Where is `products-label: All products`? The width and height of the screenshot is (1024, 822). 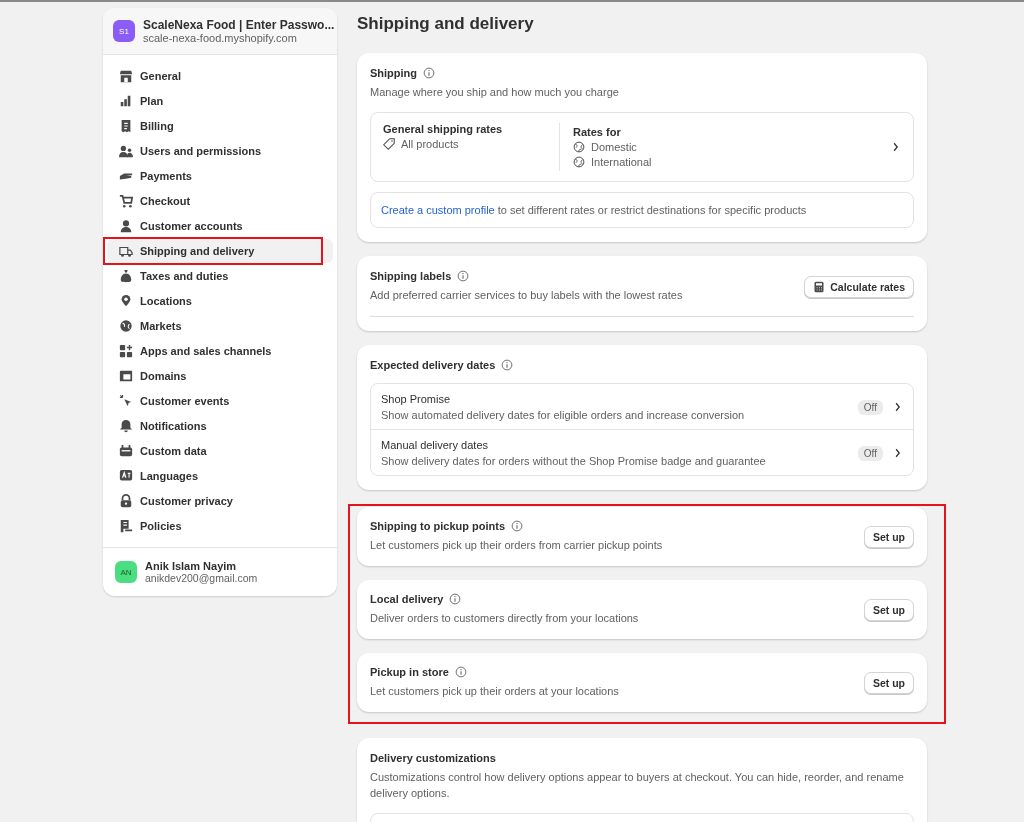
products-label: All products is located at coordinates (430, 144).